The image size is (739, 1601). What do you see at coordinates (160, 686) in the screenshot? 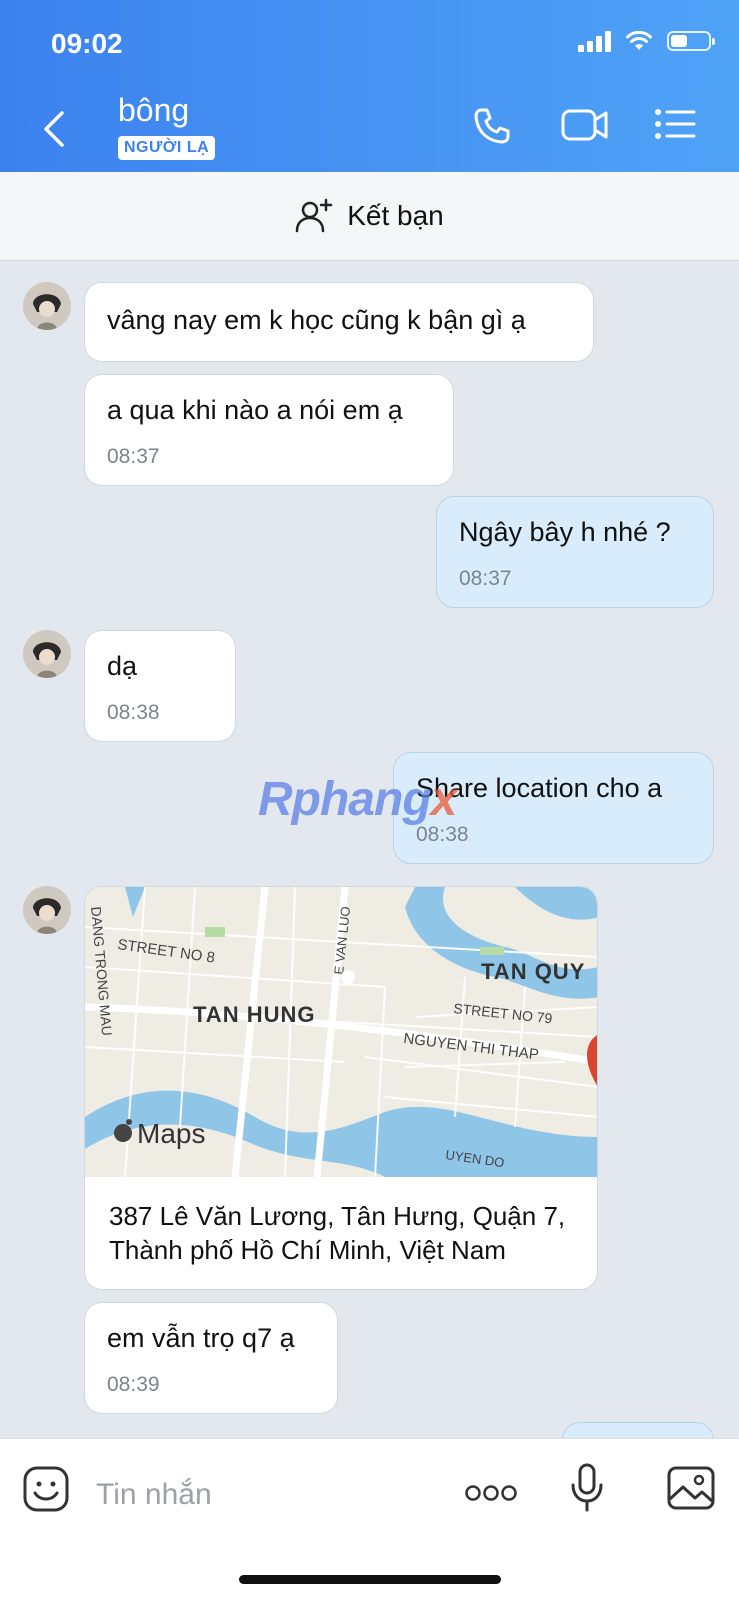
I see `message-bubble: dạ 08:38` at bounding box center [160, 686].